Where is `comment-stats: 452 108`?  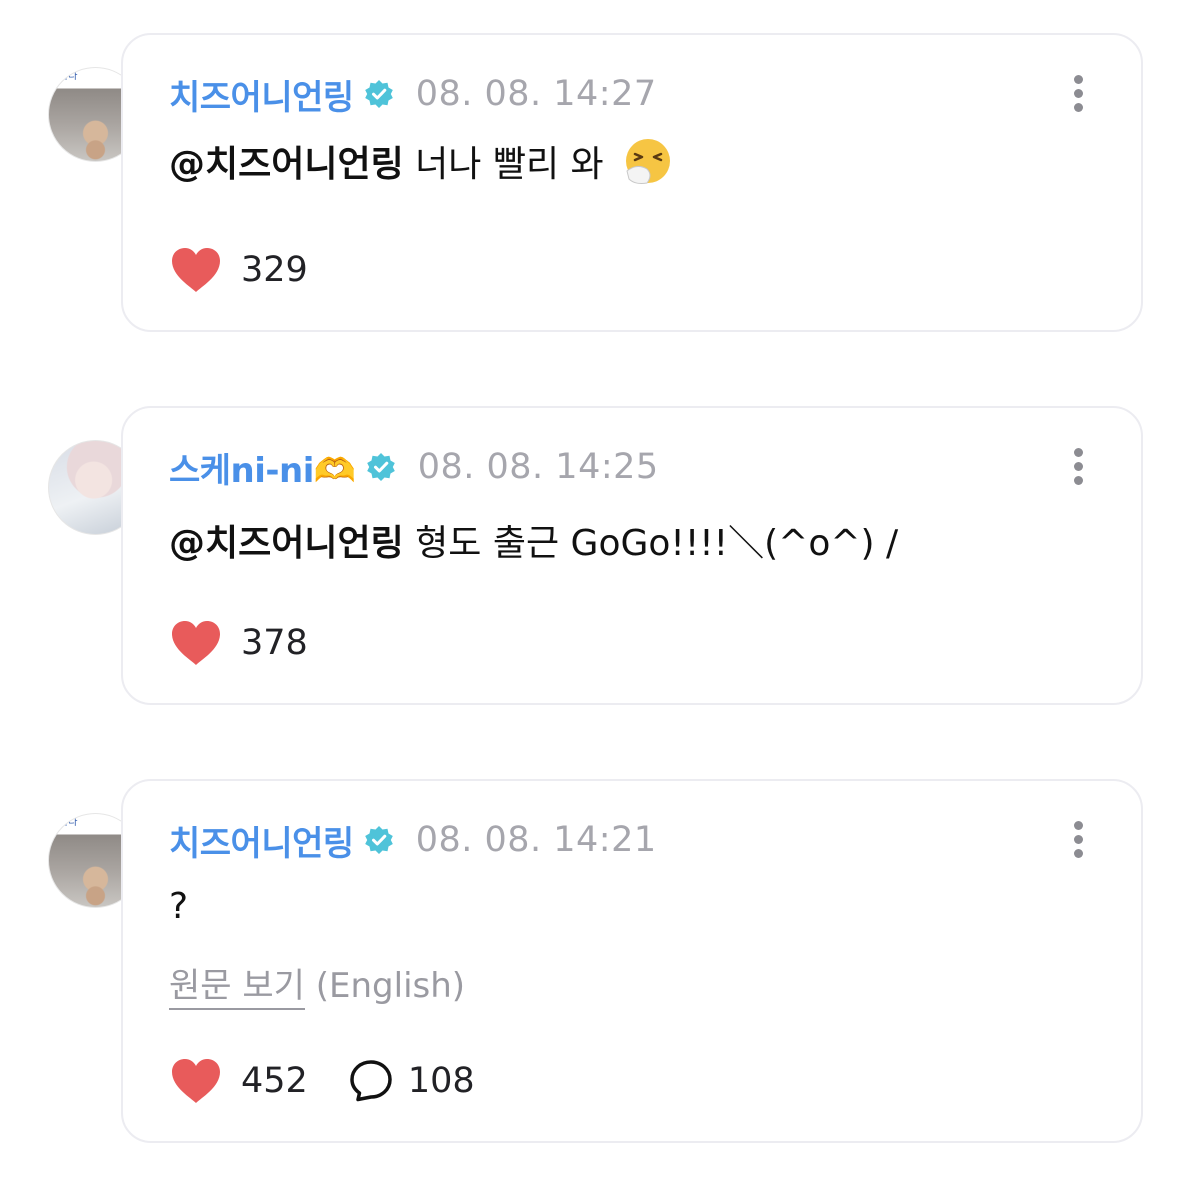
comment-stats: 452 108 is located at coordinates (342, 1081).